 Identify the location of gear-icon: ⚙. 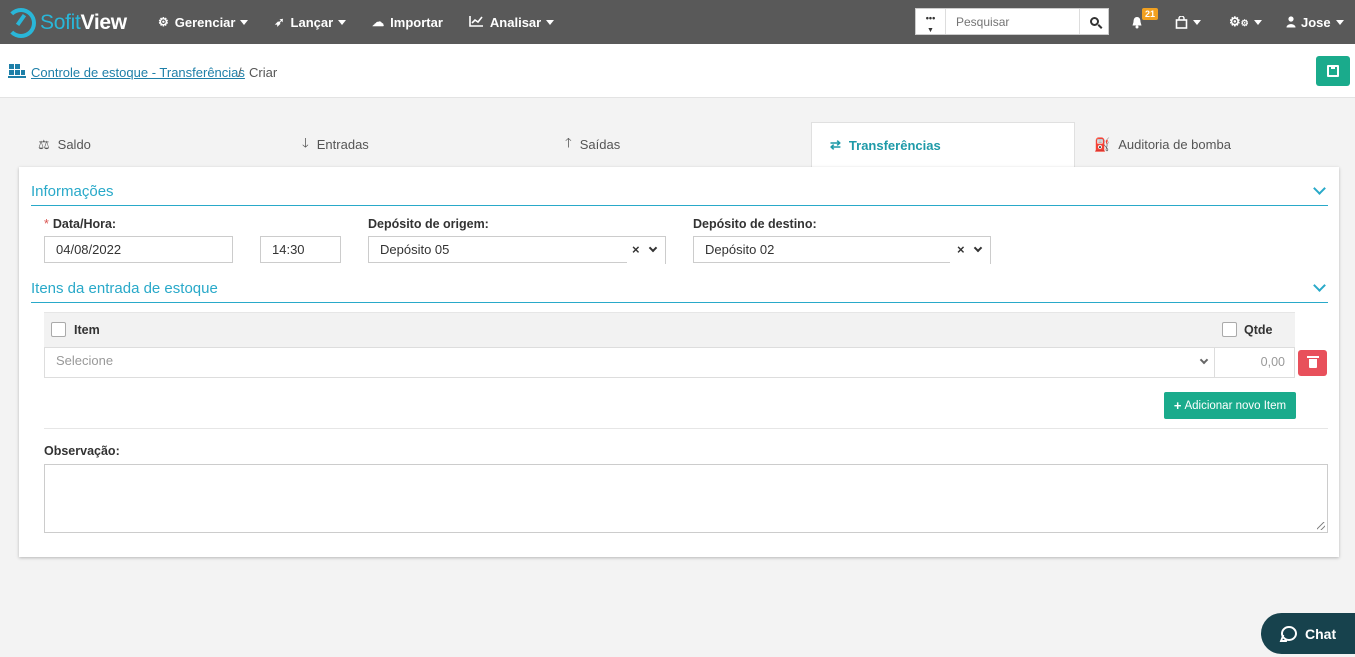
(163, 22).